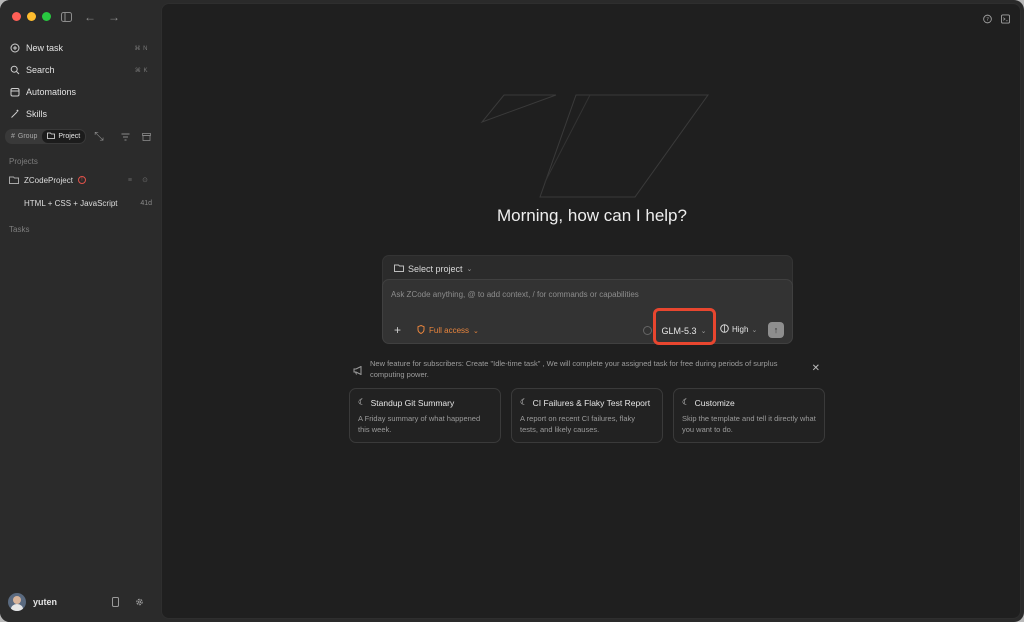 Image resolution: width=1024 pixels, height=622 pixels. Describe the element at coordinates (15, 92) in the screenshot. I see `calendar-clock-icon` at that location.